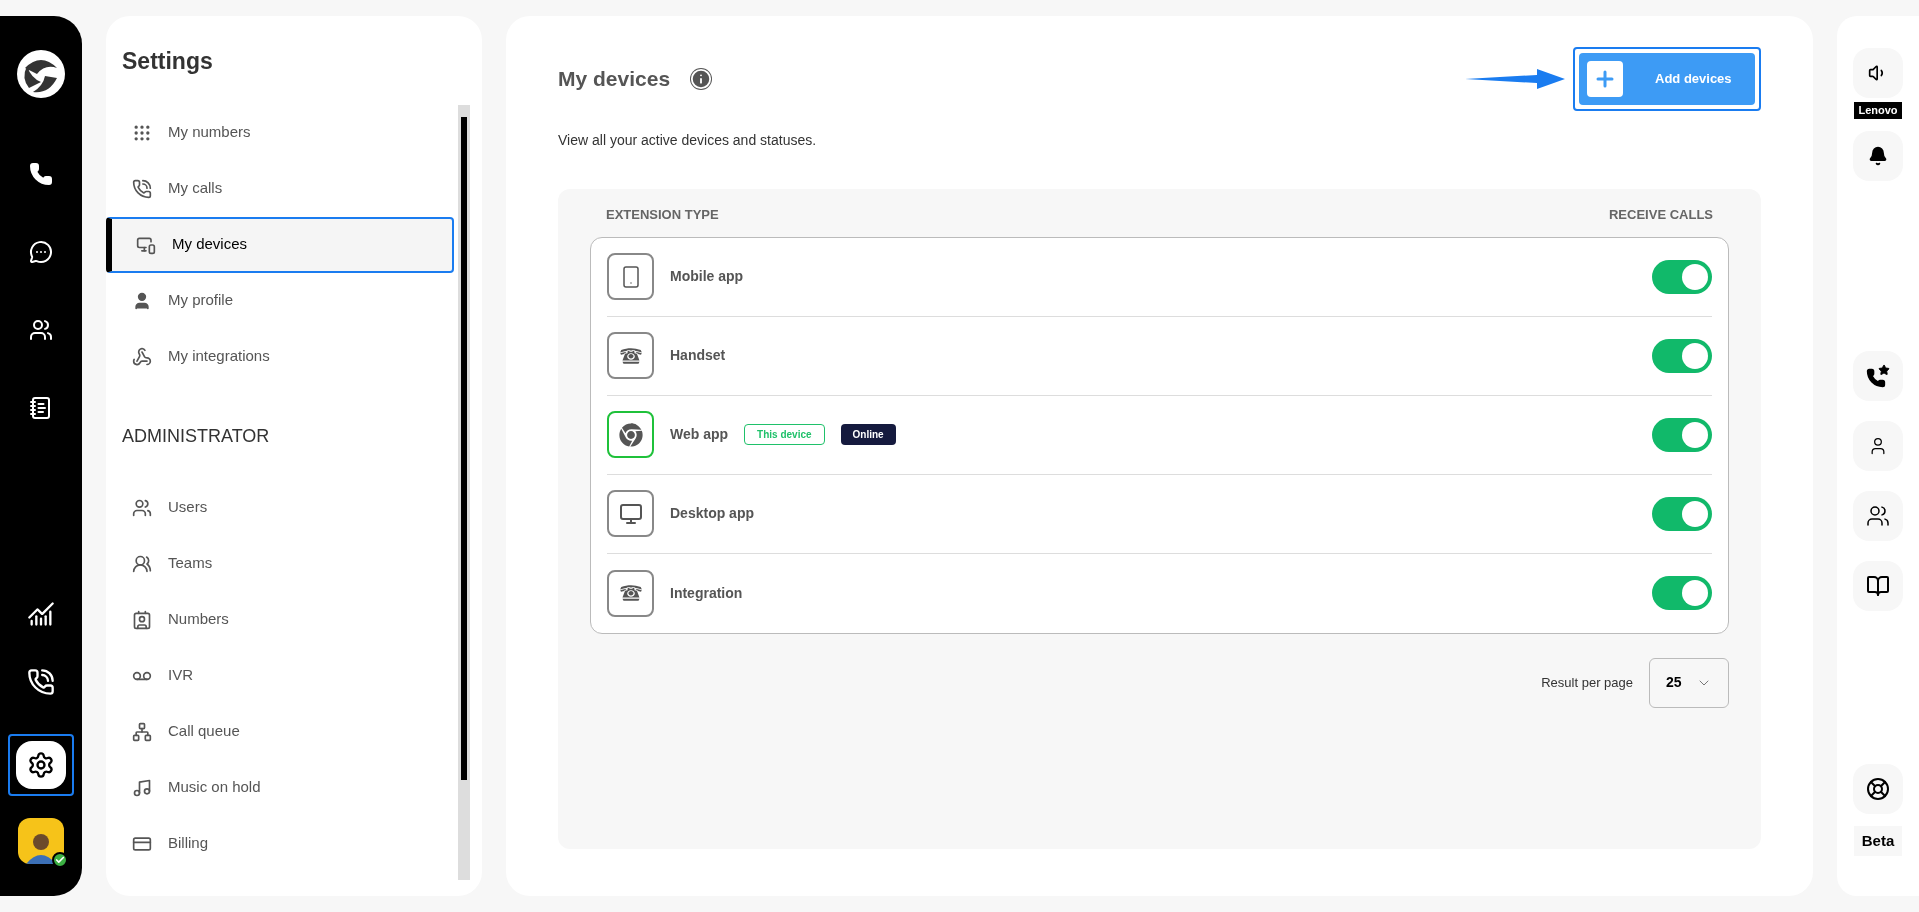 The image size is (1919, 912). I want to click on music-icon, so click(142, 787).